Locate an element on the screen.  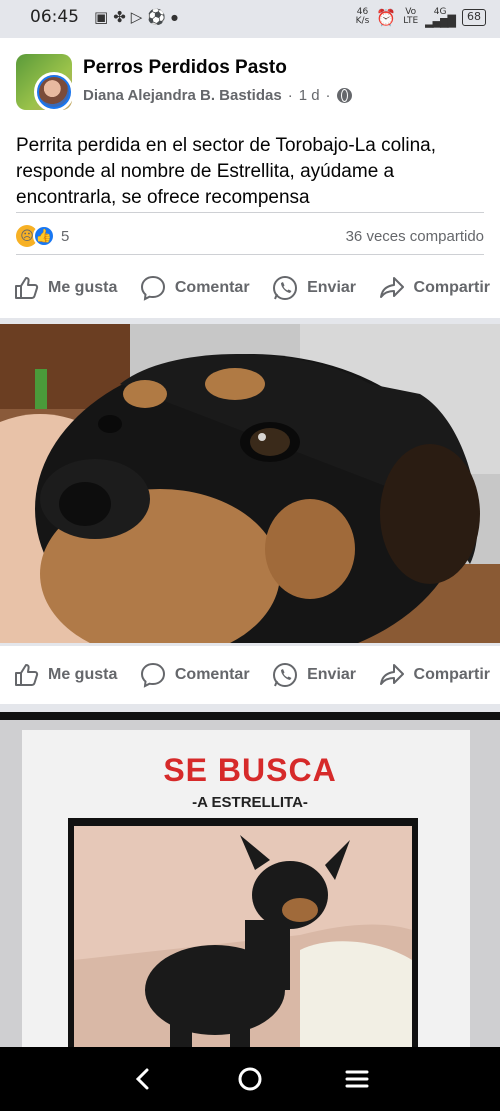
photo-action-bar: Me gusta Comentar Enviar Compartir is located at coordinates (250, 675).